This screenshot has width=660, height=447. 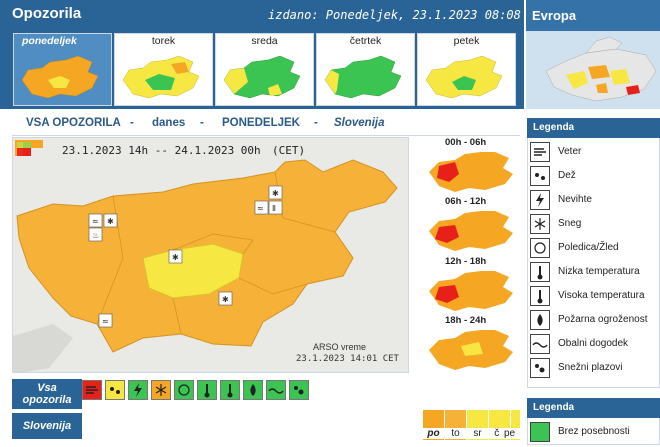 What do you see at coordinates (599, 271) in the screenshot?
I see `legend-label: Nizka temperatura` at bounding box center [599, 271].